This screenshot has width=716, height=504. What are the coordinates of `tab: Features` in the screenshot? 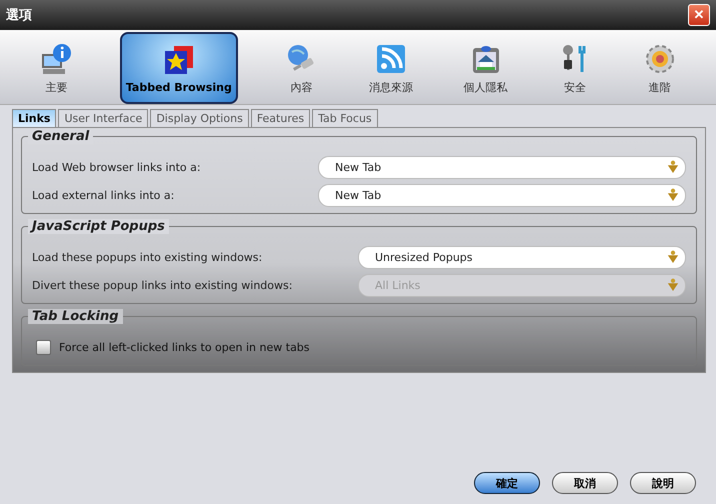 It's located at (280, 118).